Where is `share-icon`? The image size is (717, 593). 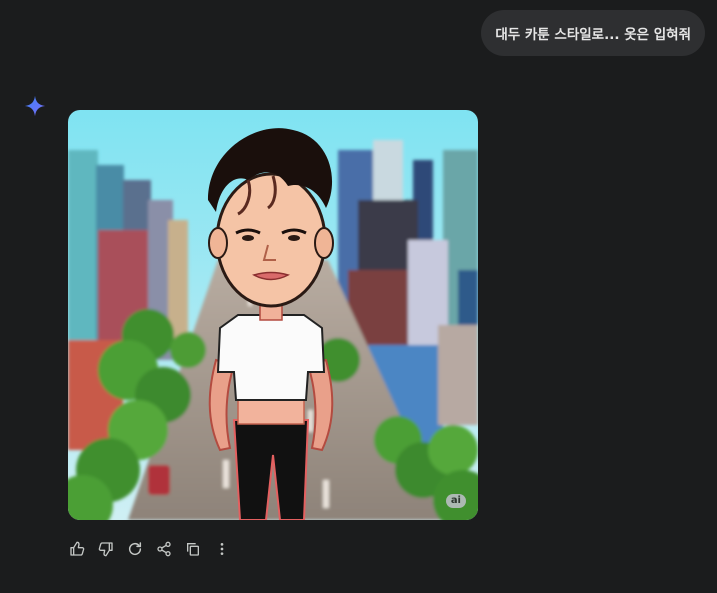
share-icon is located at coordinates (163, 549).